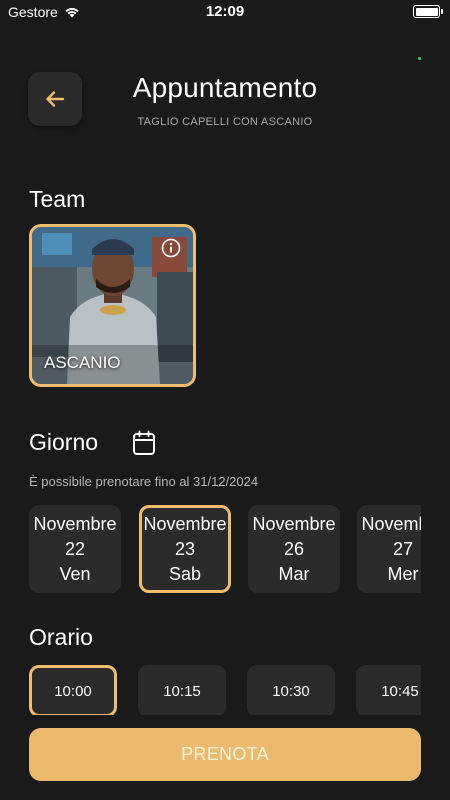 The width and height of the screenshot is (450, 800). I want to click on day-date: 22, so click(75, 548).